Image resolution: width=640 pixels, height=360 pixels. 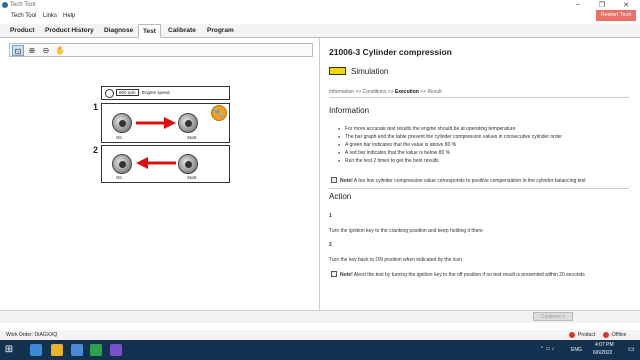 What do you see at coordinates (349, 110) in the screenshot?
I see `information-heading: Information` at bounding box center [349, 110].